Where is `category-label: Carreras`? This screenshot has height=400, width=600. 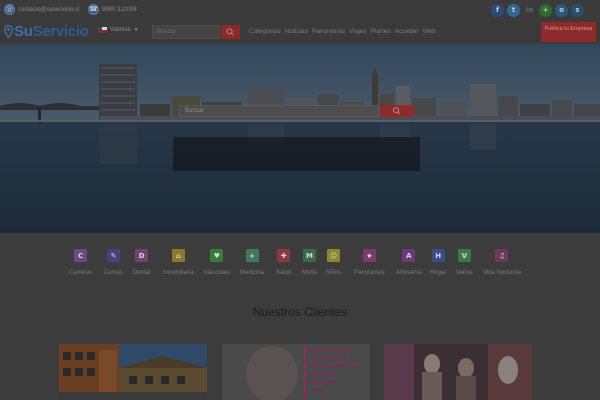
category-label: Carreras is located at coordinates (81, 273).